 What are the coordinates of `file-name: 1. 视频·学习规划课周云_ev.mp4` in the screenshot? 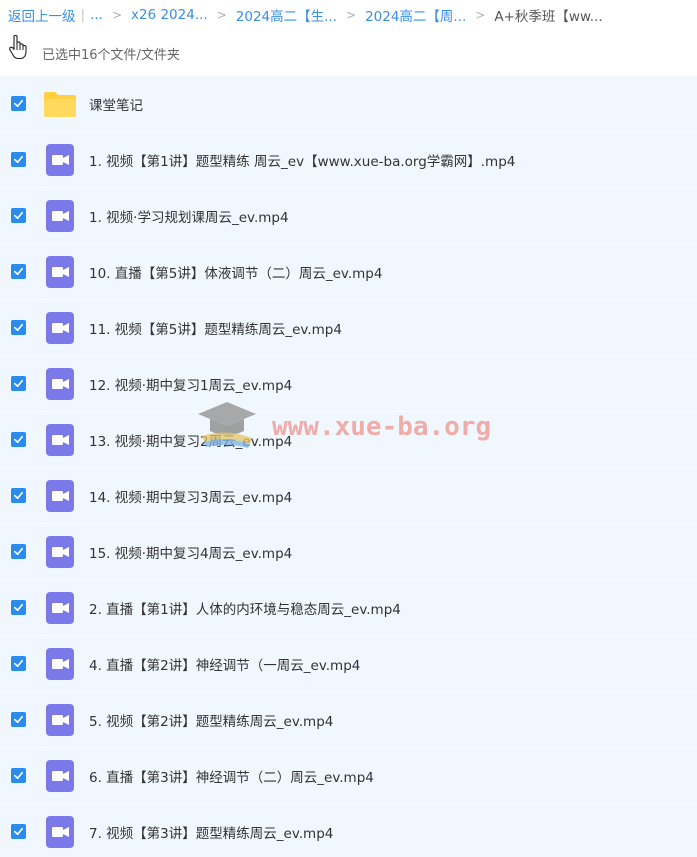 It's located at (189, 216).